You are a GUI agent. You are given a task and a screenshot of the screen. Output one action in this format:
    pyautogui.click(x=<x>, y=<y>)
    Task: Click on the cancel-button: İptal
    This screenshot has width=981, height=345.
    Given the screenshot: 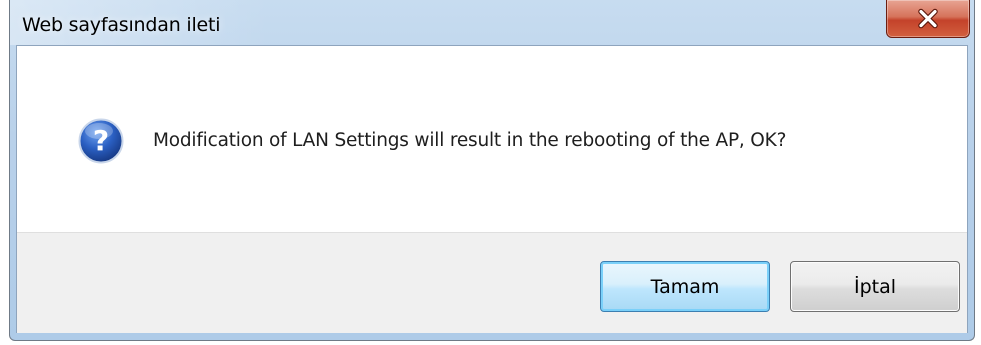 What is the action you would take?
    pyautogui.click(x=875, y=286)
    